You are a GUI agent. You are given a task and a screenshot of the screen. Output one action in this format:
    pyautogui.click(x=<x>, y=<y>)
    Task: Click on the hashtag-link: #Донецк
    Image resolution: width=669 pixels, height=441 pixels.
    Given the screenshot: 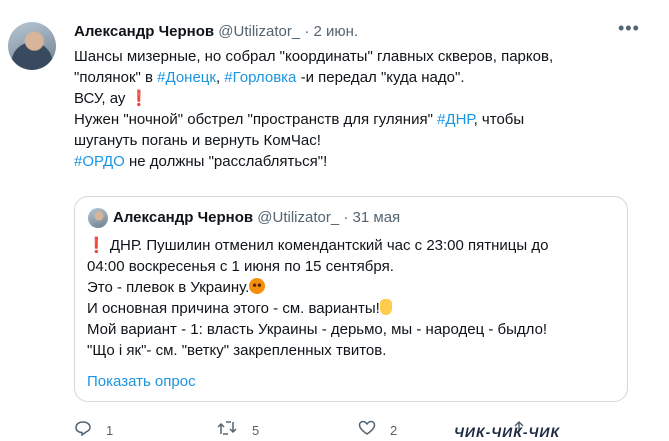 What is the action you would take?
    pyautogui.click(x=186, y=77)
    